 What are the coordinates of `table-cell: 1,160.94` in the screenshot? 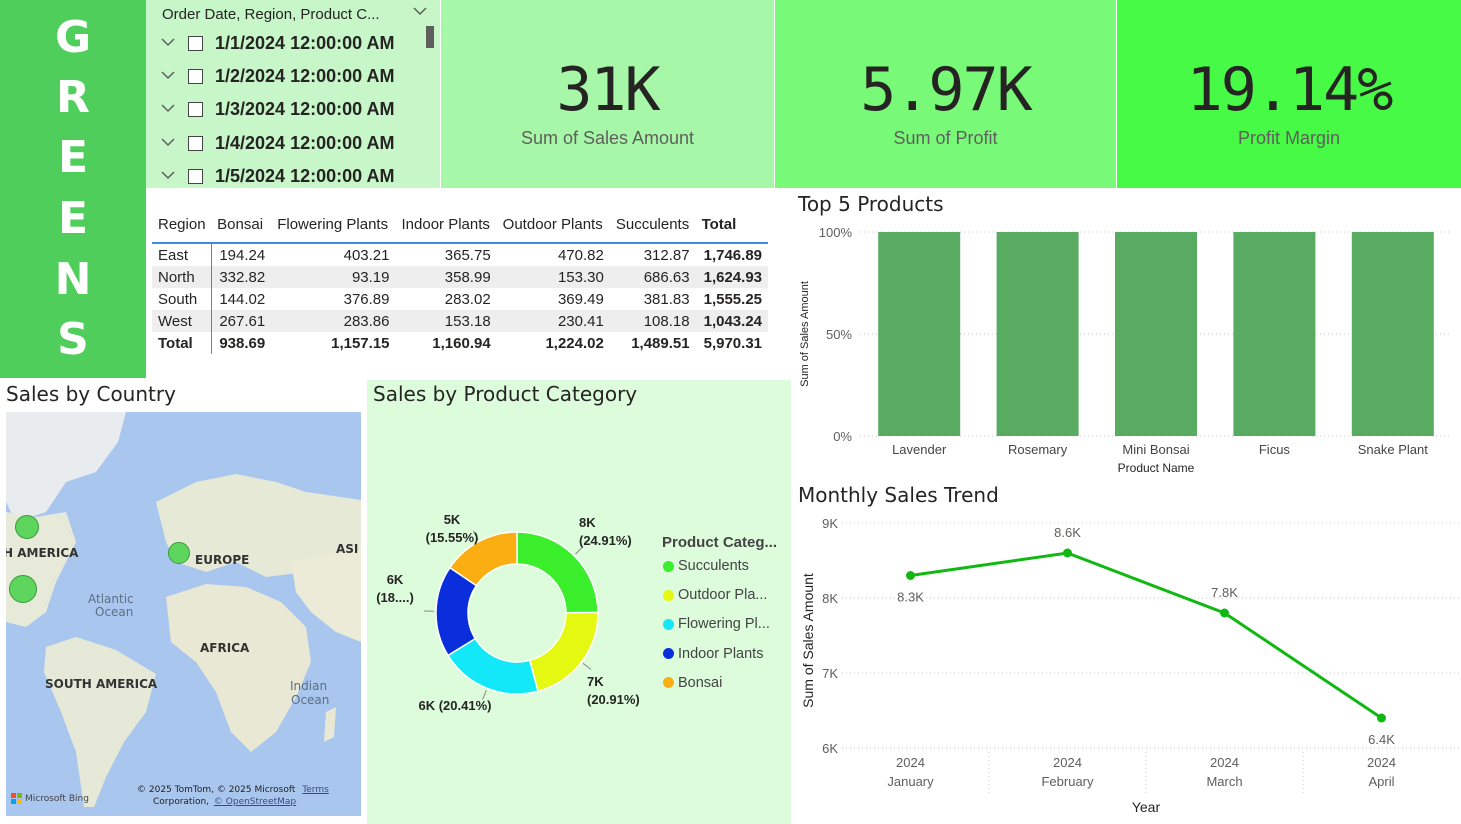 It's located at (461, 343).